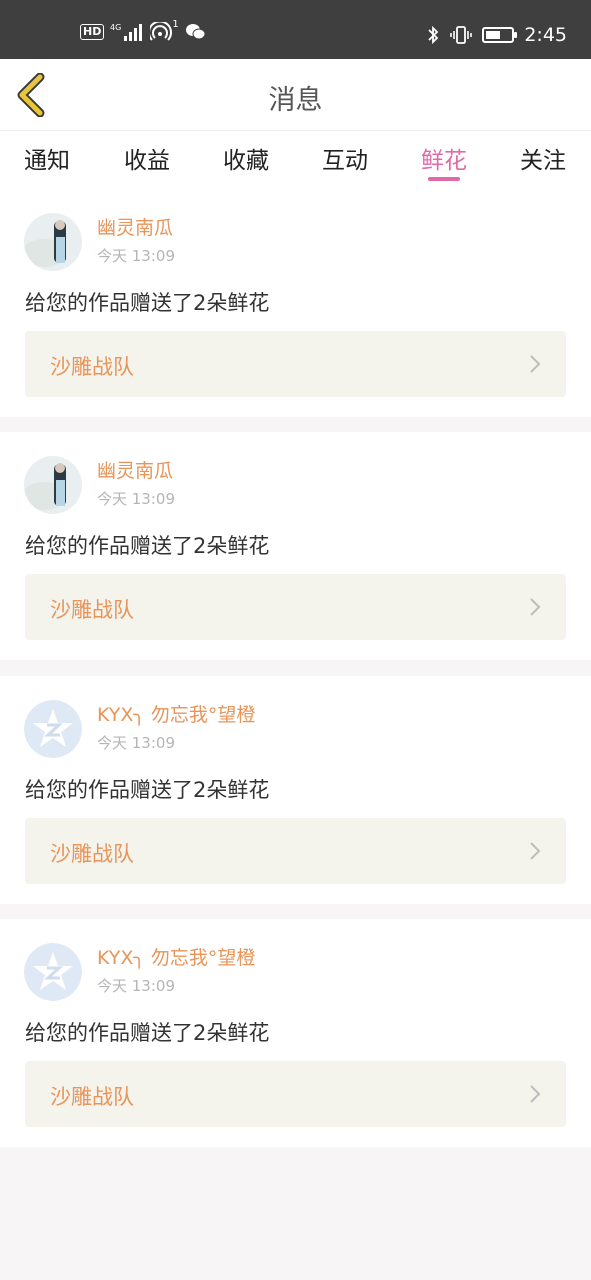  What do you see at coordinates (444, 179) in the screenshot?
I see `active-tab-indicator` at bounding box center [444, 179].